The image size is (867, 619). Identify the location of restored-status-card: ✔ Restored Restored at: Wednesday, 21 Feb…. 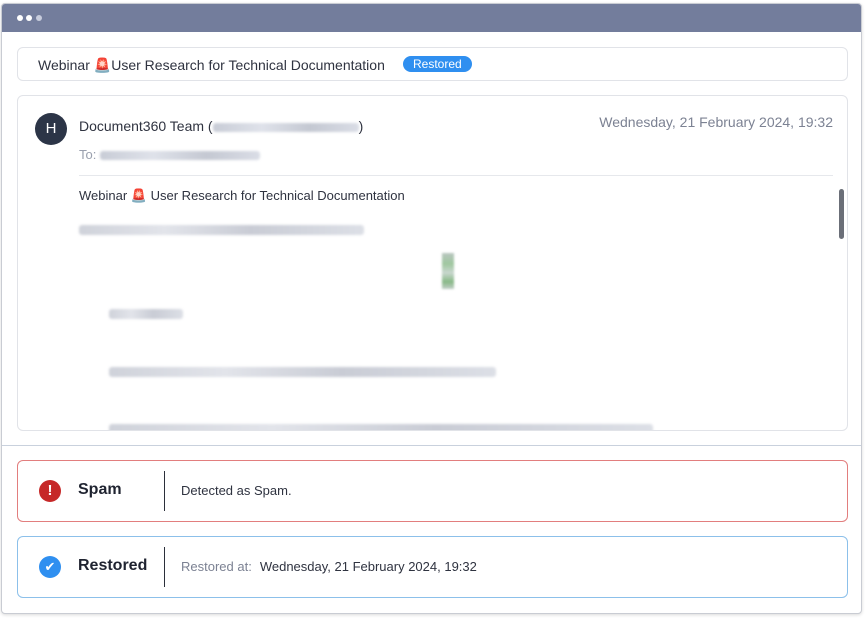
(432, 567).